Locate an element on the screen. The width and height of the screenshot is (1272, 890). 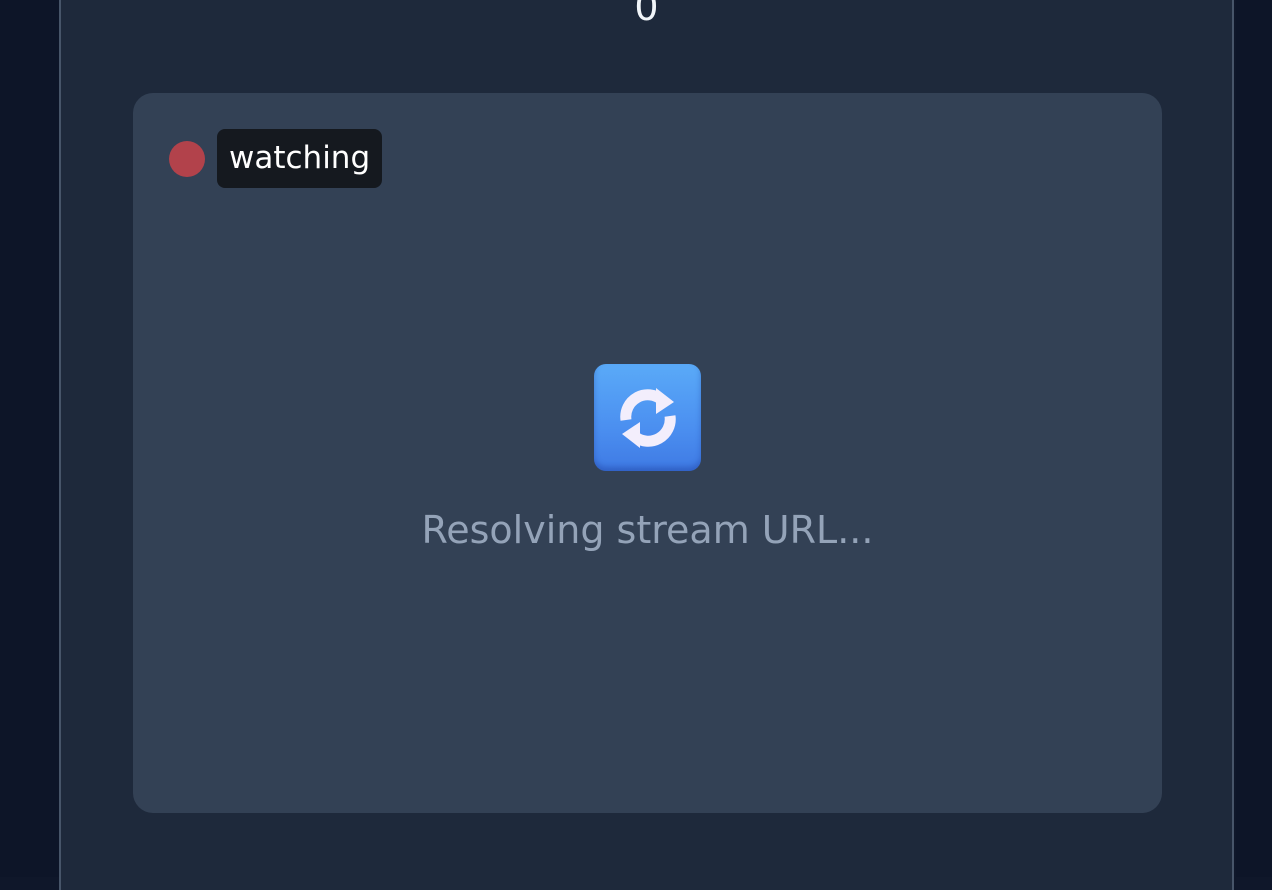
status-badge: watching is located at coordinates (300, 158).